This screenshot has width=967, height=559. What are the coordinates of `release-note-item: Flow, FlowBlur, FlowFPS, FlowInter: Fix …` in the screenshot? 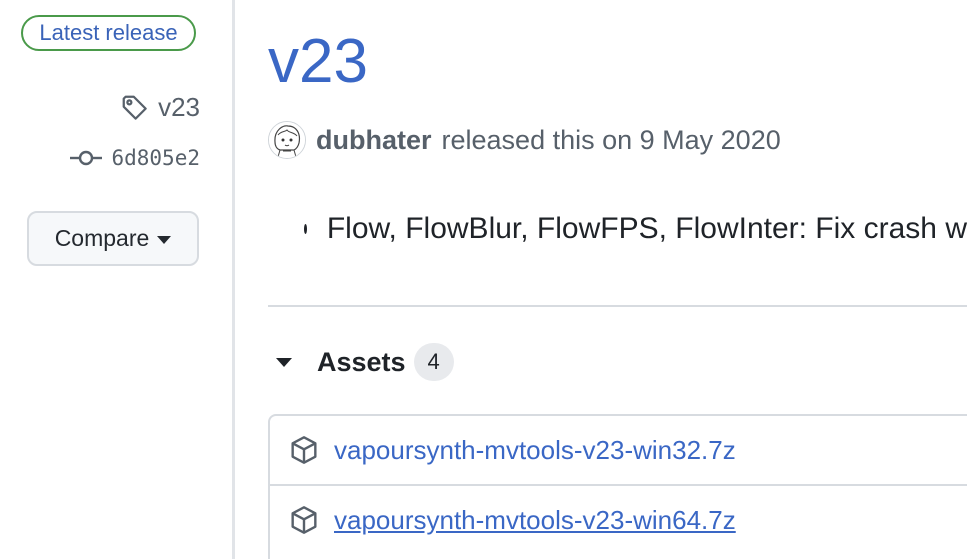 It's located at (646, 228).